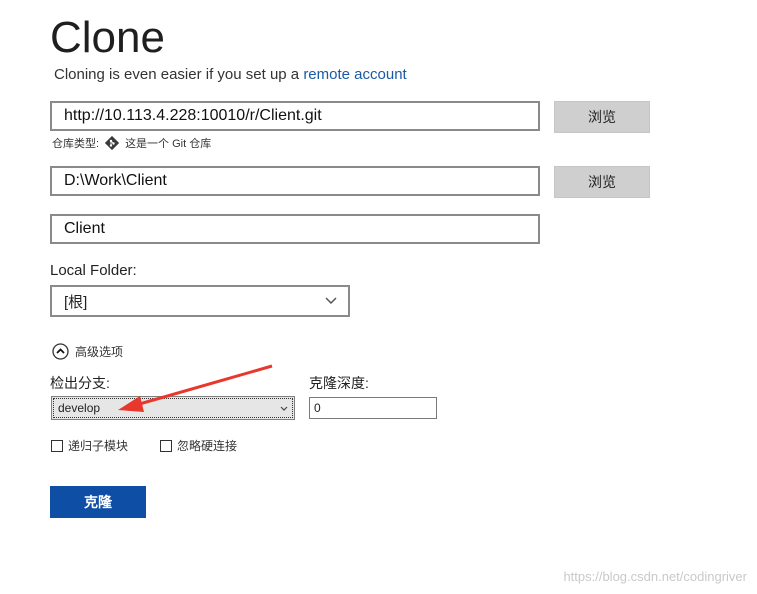  Describe the element at coordinates (354, 74) in the screenshot. I see `remote-account-link: remote account` at that location.